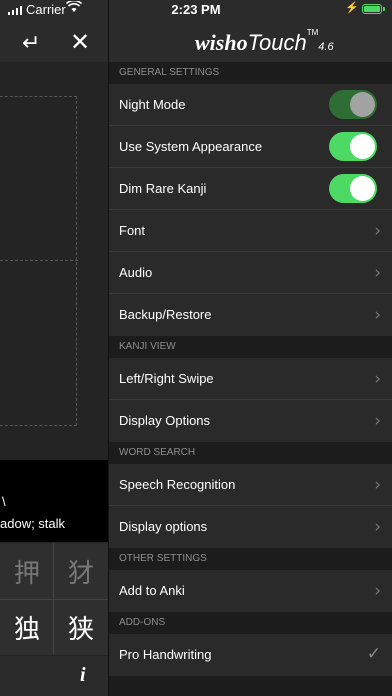  I want to click on definition-text: adow; stalk, so click(33, 523).